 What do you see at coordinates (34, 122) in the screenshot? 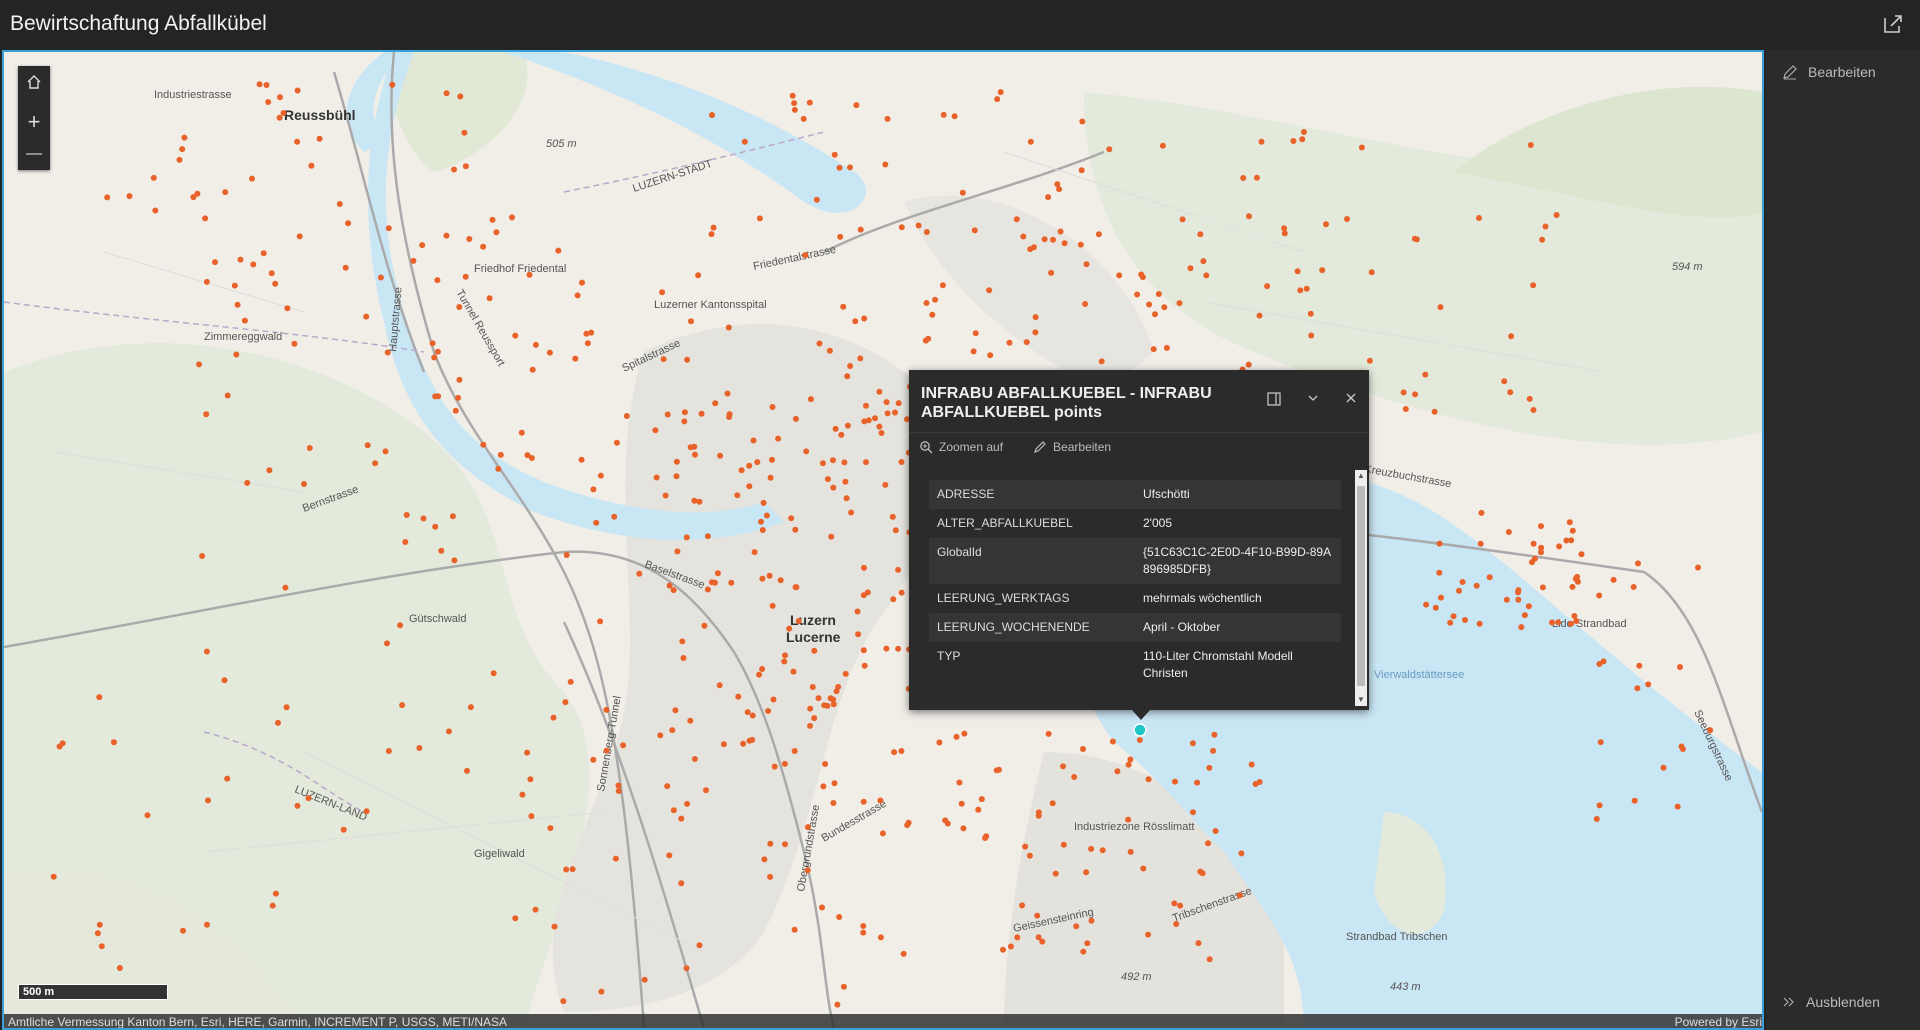
I see `zoom-in-button: +` at bounding box center [34, 122].